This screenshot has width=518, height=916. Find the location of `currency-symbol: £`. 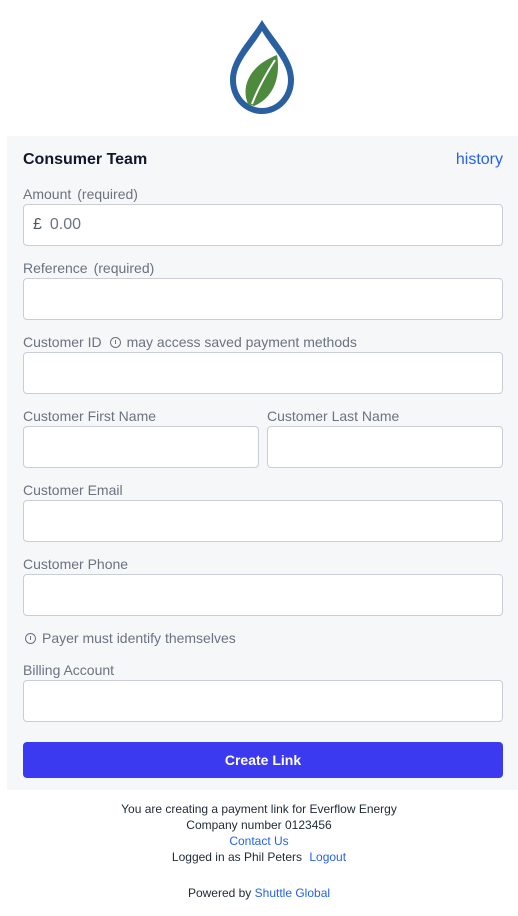

currency-symbol: £ is located at coordinates (37, 224).